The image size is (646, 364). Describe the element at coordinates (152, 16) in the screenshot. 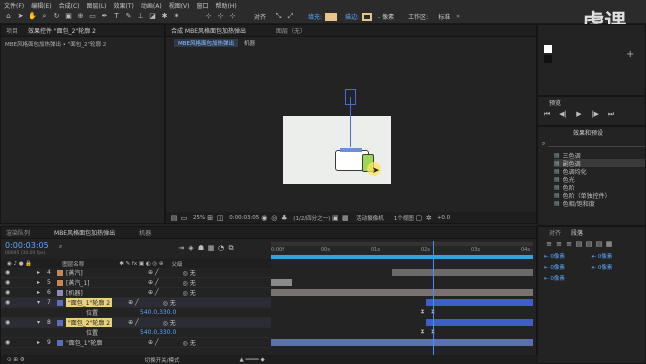

I see `eraser-tool-icon: ◪` at that location.